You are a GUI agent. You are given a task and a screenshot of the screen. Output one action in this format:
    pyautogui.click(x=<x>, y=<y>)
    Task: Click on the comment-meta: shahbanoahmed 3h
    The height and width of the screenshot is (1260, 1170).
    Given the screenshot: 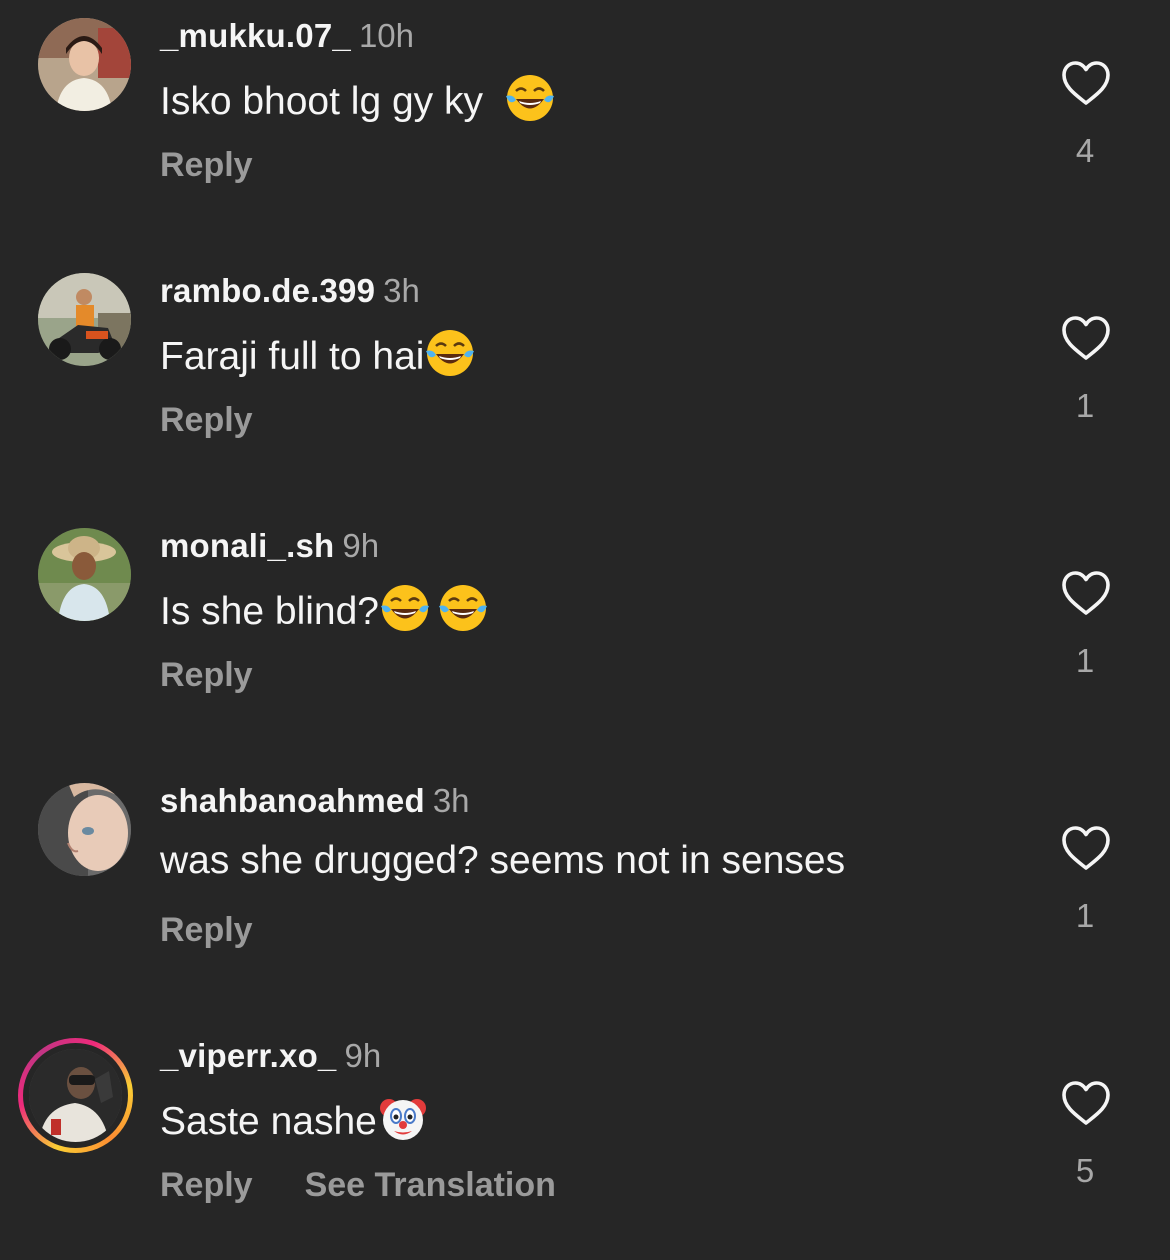 What is the action you would take?
    pyautogui.click(x=315, y=801)
    